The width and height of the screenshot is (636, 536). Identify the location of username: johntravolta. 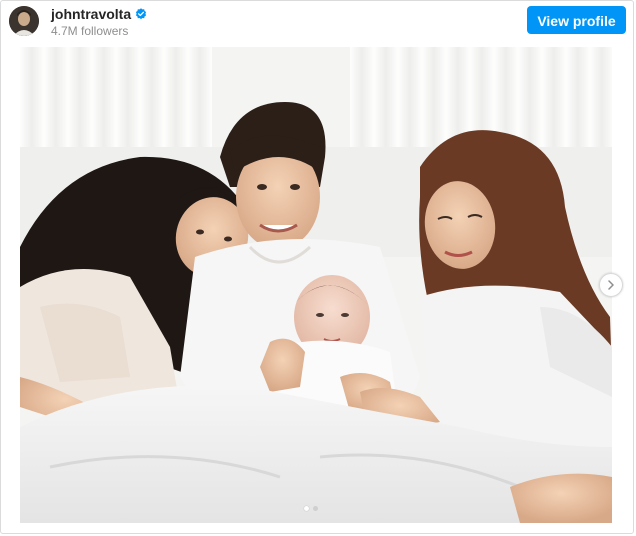
(91, 14).